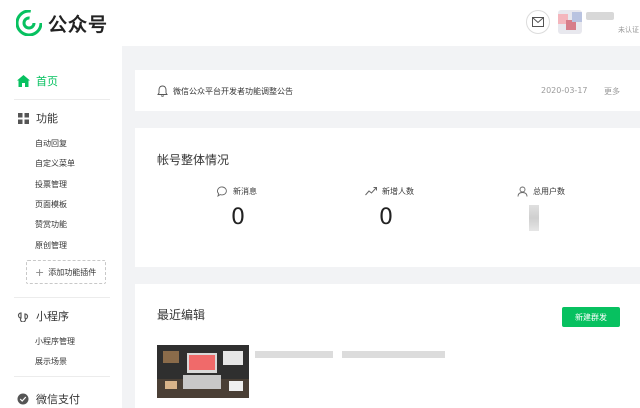 Image resolution: width=640 pixels, height=408 pixels. Describe the element at coordinates (387, 90) in the screenshot. I see `notice-bar: 微信公众平台开发者功能调整公告 2020-03-17 更多` at that location.